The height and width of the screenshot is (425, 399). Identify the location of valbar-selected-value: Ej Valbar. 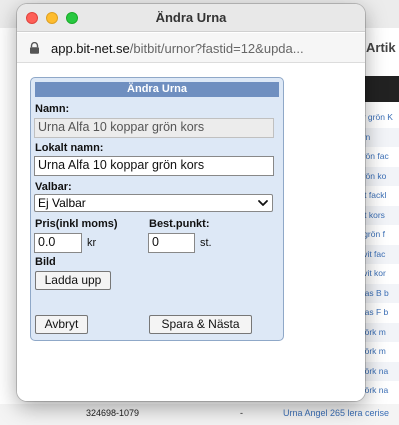
(62, 203).